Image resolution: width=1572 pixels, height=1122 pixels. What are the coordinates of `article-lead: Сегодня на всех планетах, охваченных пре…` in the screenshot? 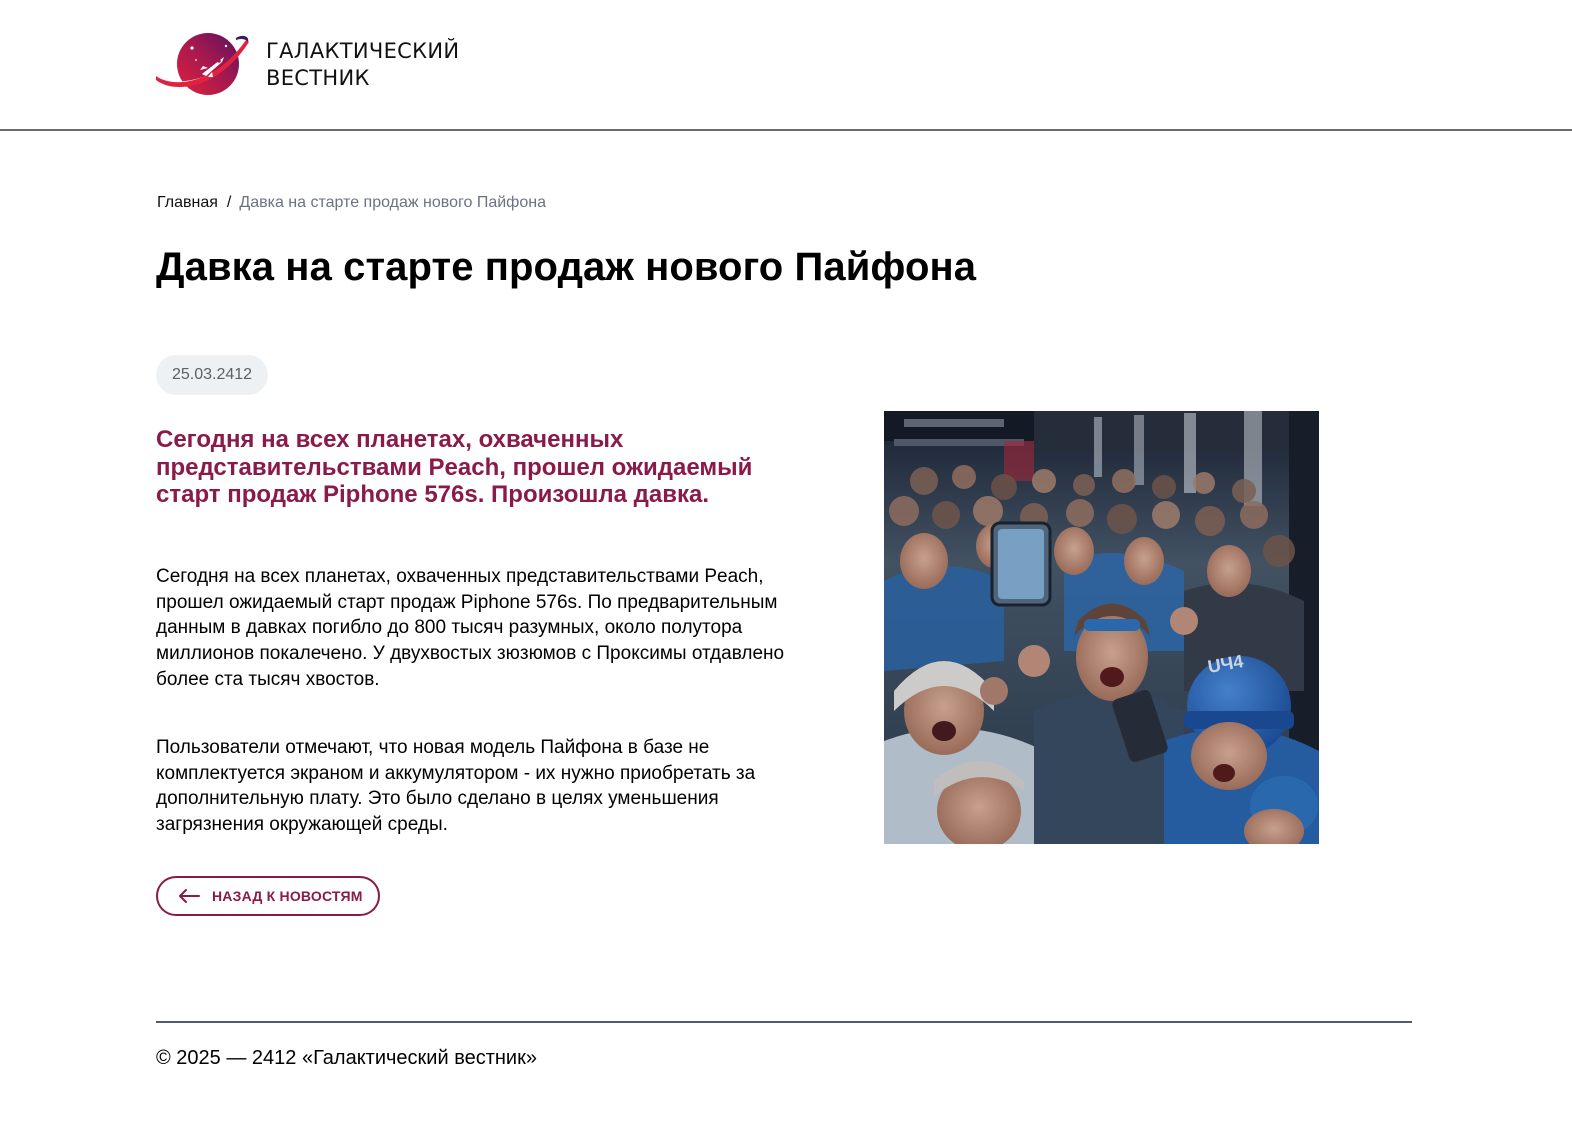 It's located at (454, 467).